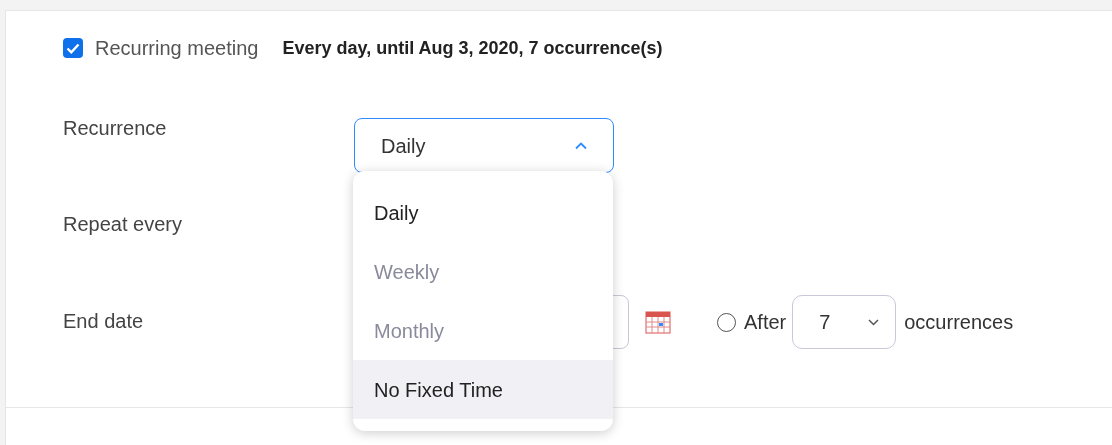 The image size is (1112, 445). Describe the element at coordinates (115, 128) in the screenshot. I see `field-label: Recurrence` at that location.